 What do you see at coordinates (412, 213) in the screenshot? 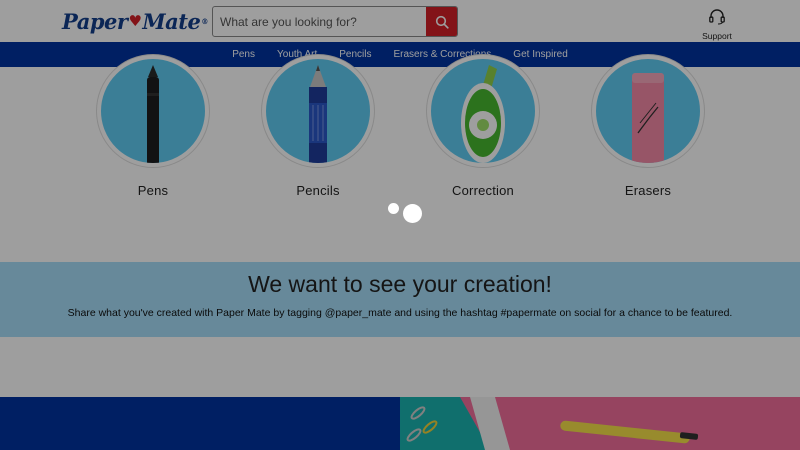
I see `spinner-dot-large` at bounding box center [412, 213].